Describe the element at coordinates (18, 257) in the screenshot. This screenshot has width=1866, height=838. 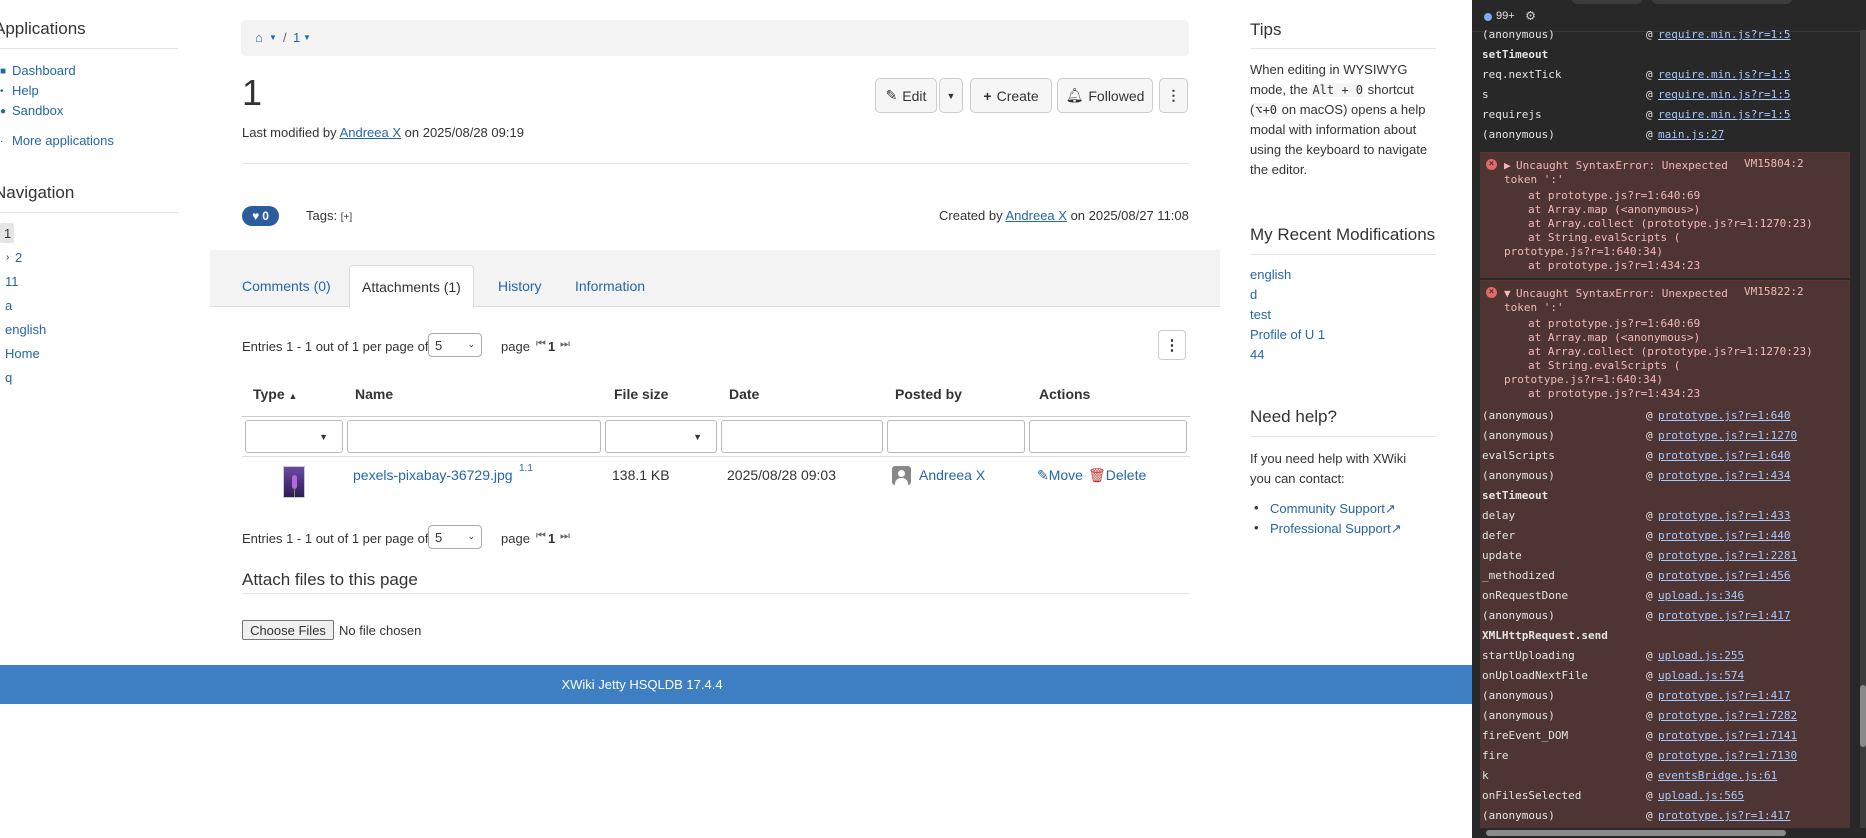
I see `nav-item-2: 2` at that location.